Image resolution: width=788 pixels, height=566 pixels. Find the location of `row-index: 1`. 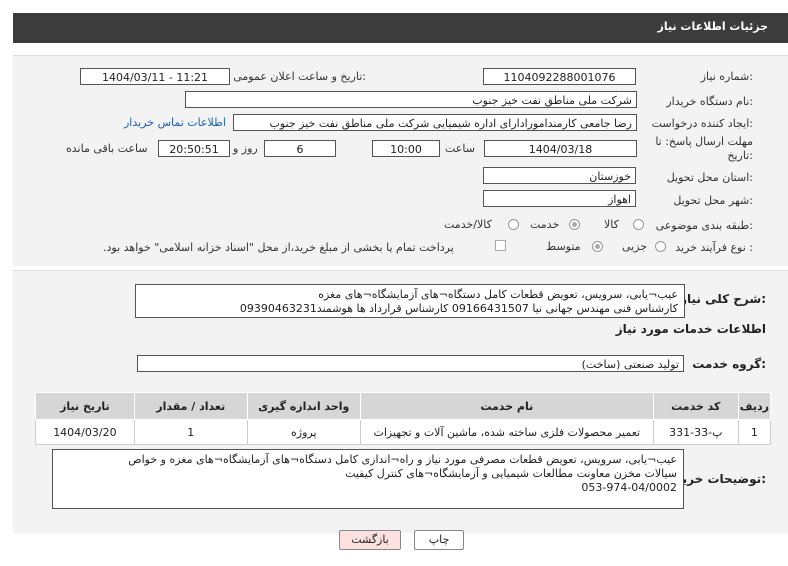

row-index: 1 is located at coordinates (754, 432).